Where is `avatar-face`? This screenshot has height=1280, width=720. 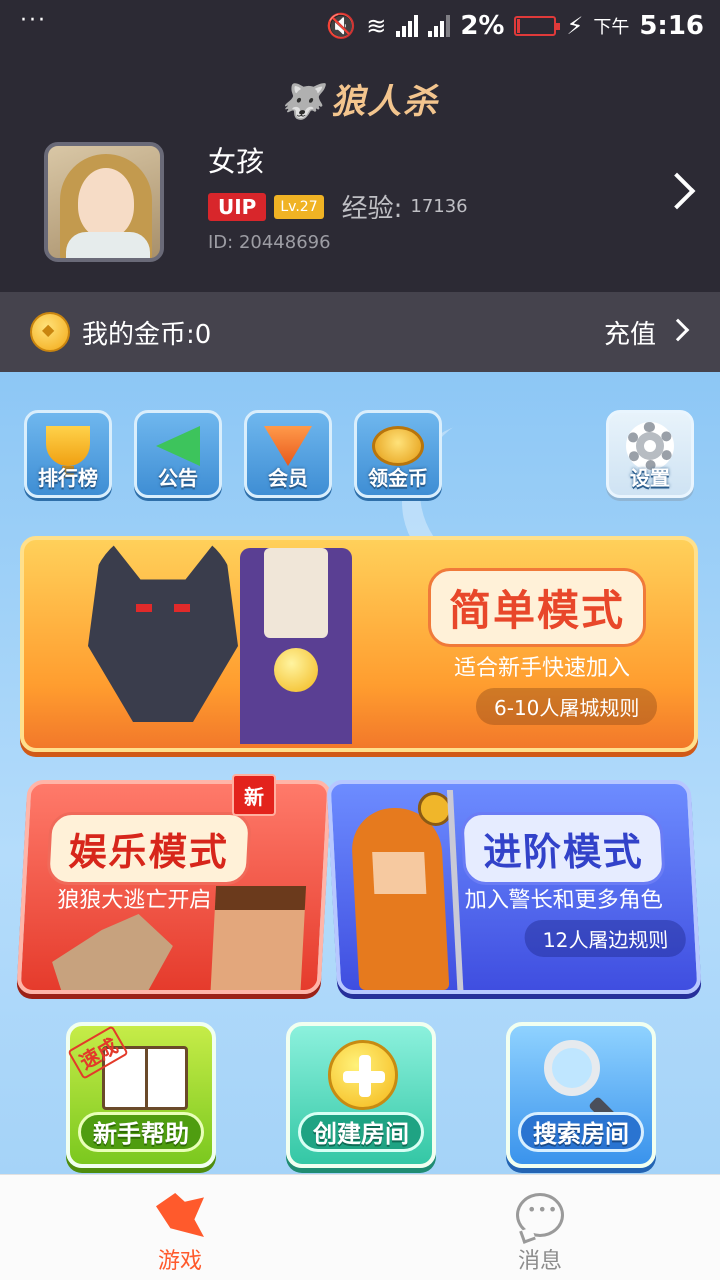 avatar-face is located at coordinates (106, 203).